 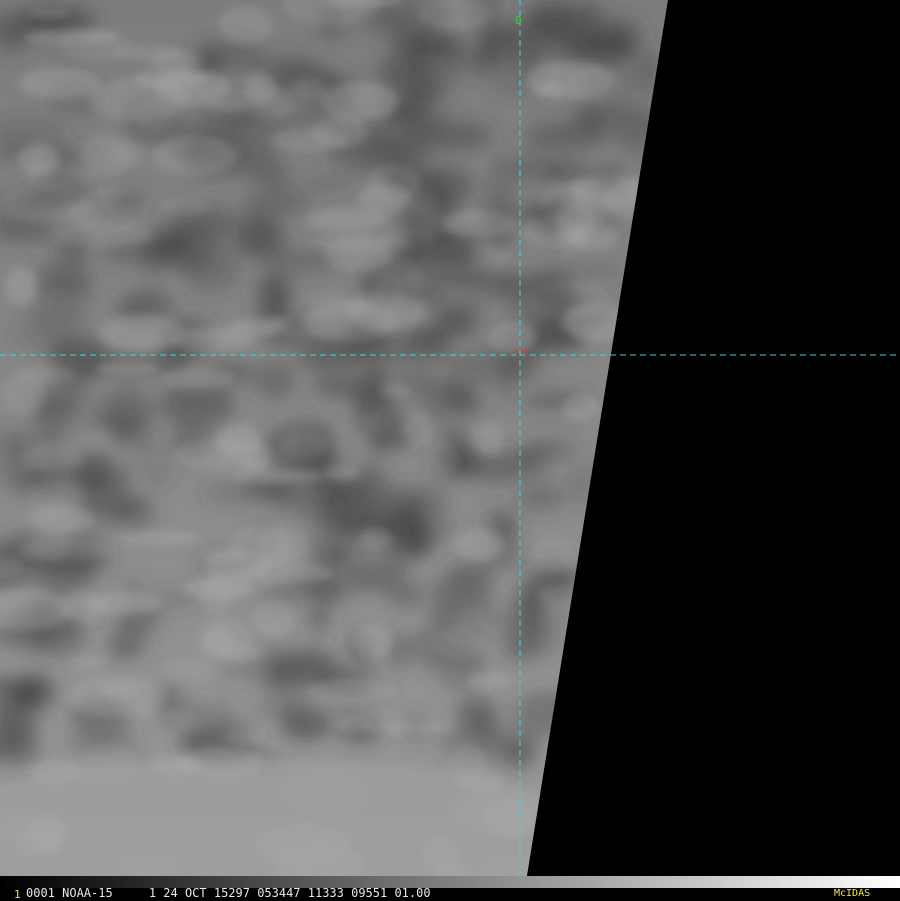 I want to click on latitude-label: -15, so click(x=517, y=354).